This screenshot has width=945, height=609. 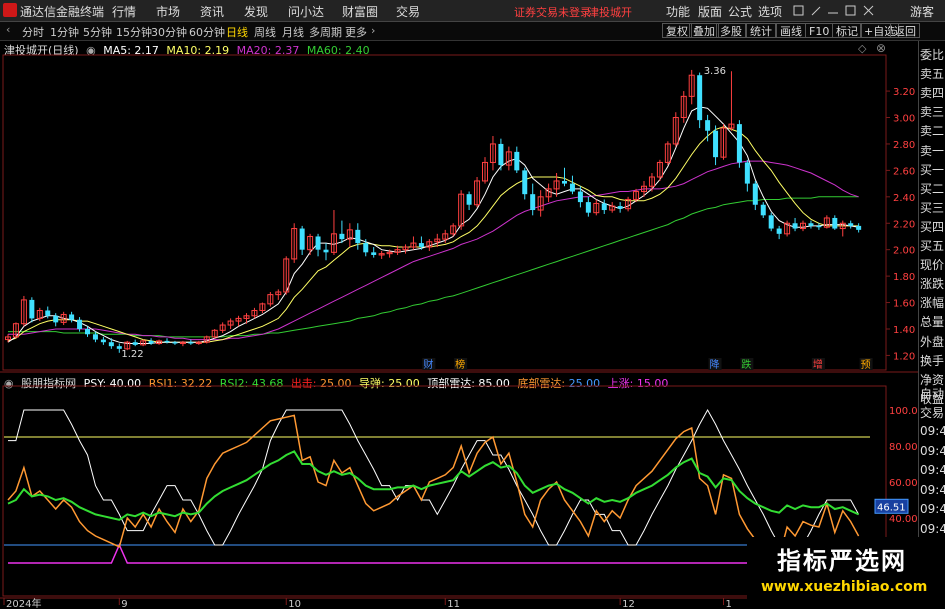 I want to click on date-axis-label: 12, so click(x=628, y=604).